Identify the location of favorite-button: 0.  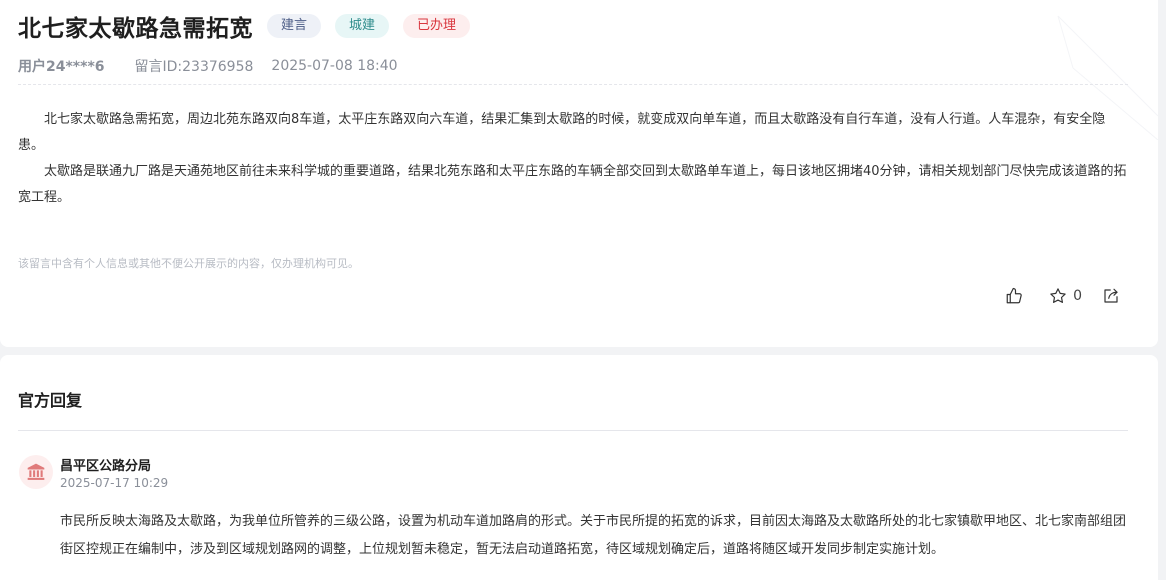
(1065, 296).